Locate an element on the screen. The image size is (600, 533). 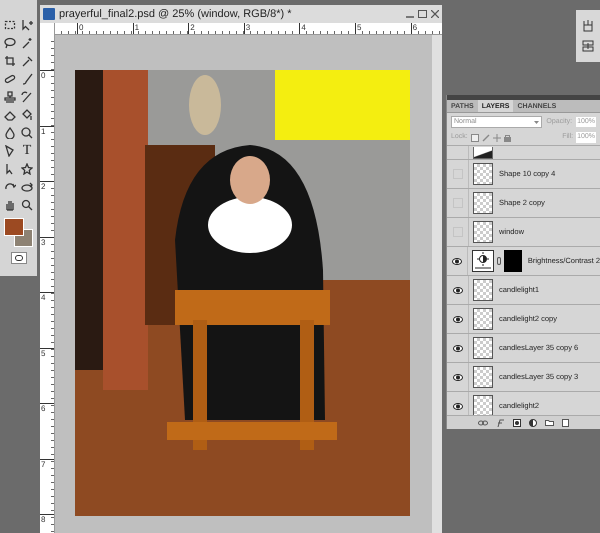
mask-thumbnail is located at coordinates (513, 261).